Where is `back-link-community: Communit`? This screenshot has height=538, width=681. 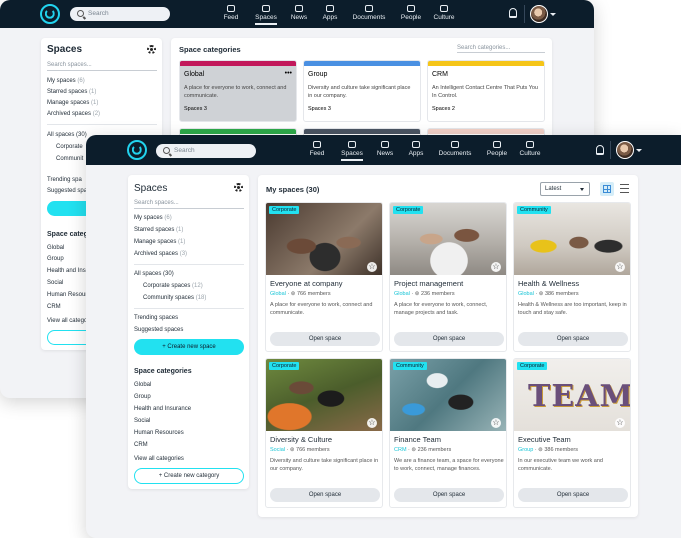 back-link-community: Communit is located at coordinates (69, 159).